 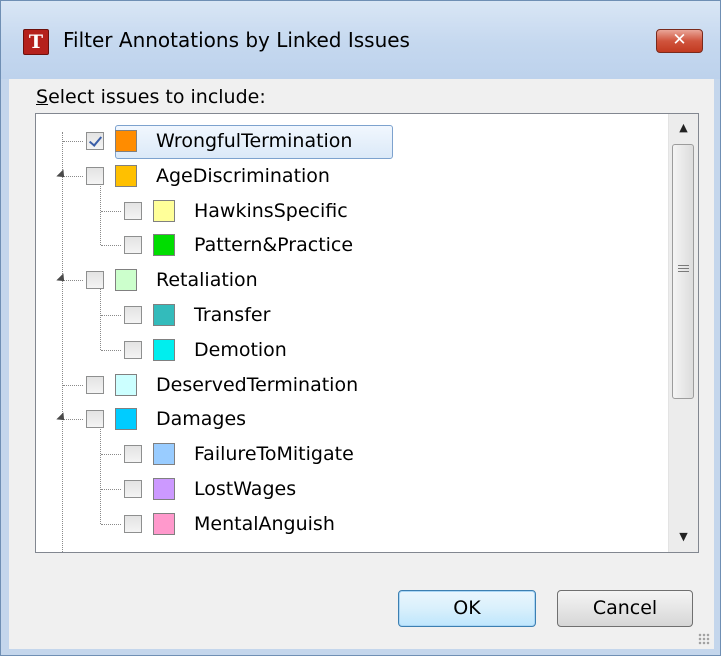 I want to click on ok-button: OK, so click(x=467, y=608).